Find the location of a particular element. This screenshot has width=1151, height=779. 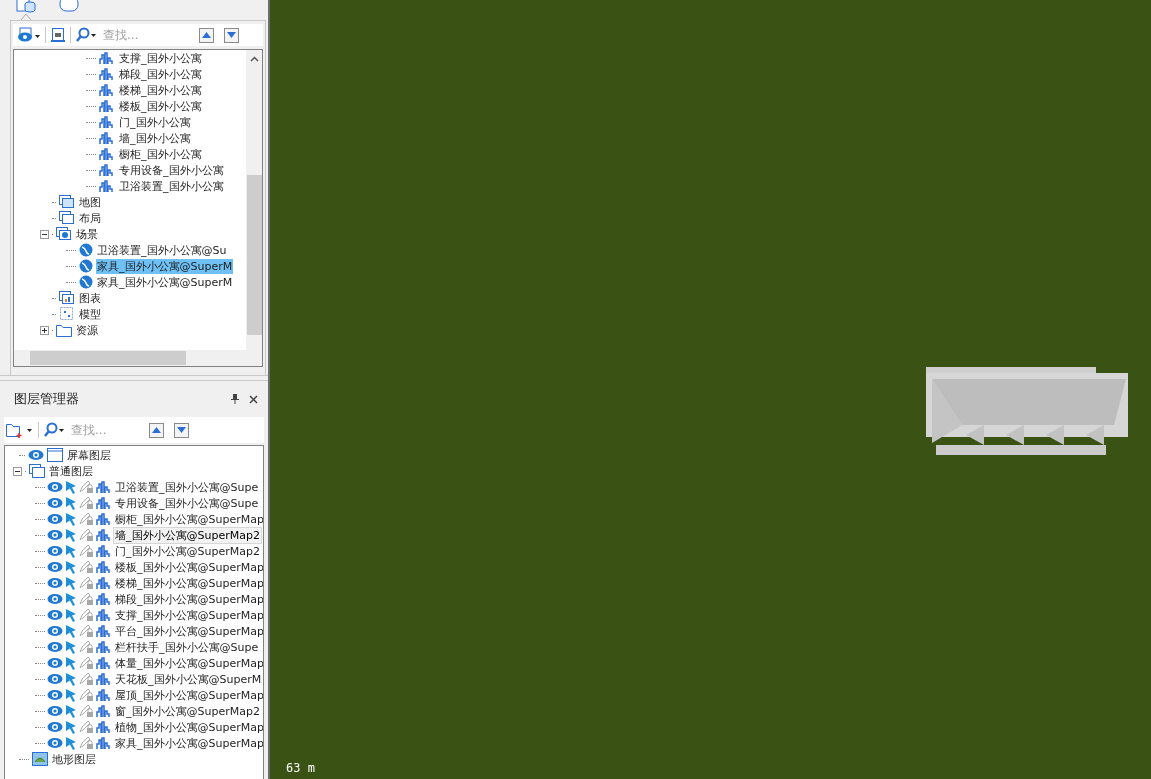

tree-item: 地图 is located at coordinates (90, 202).